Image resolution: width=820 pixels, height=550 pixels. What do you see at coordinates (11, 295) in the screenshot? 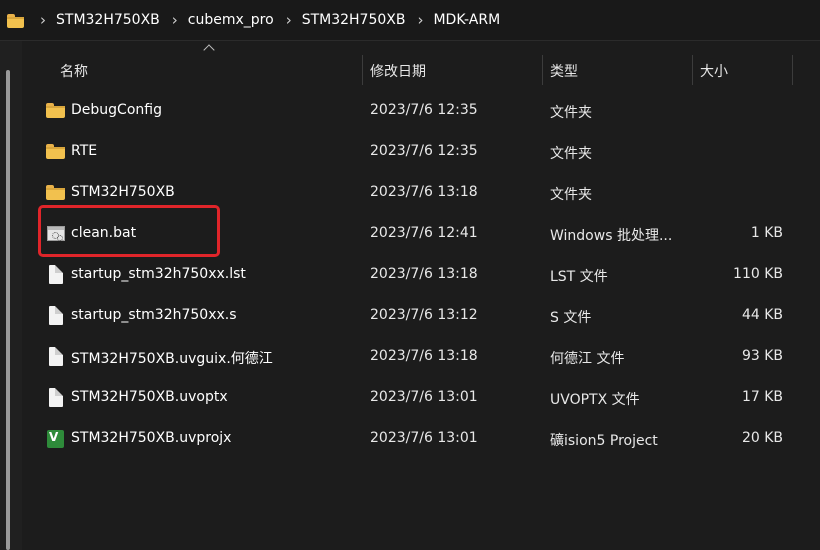
I see `navigation-pane-edge` at bounding box center [11, 295].